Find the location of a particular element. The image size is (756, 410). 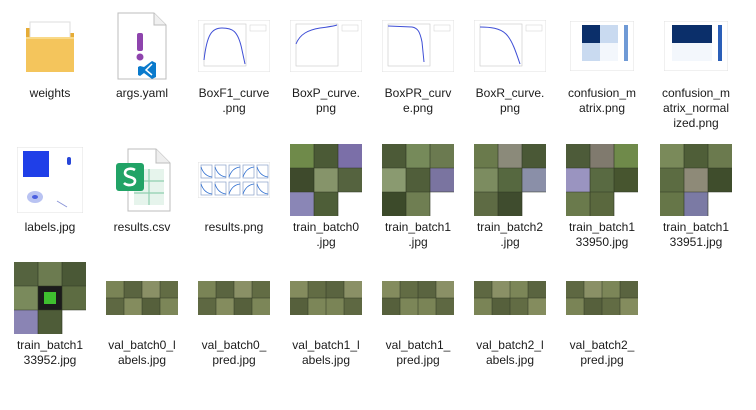

p-curve-thumbnail is located at coordinates (326, 46).